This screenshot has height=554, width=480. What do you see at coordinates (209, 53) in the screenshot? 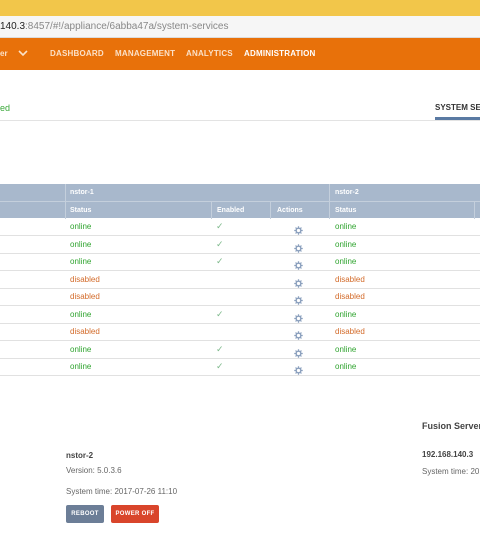
I see `nav-analytics: ANALYTICS` at bounding box center [209, 53].